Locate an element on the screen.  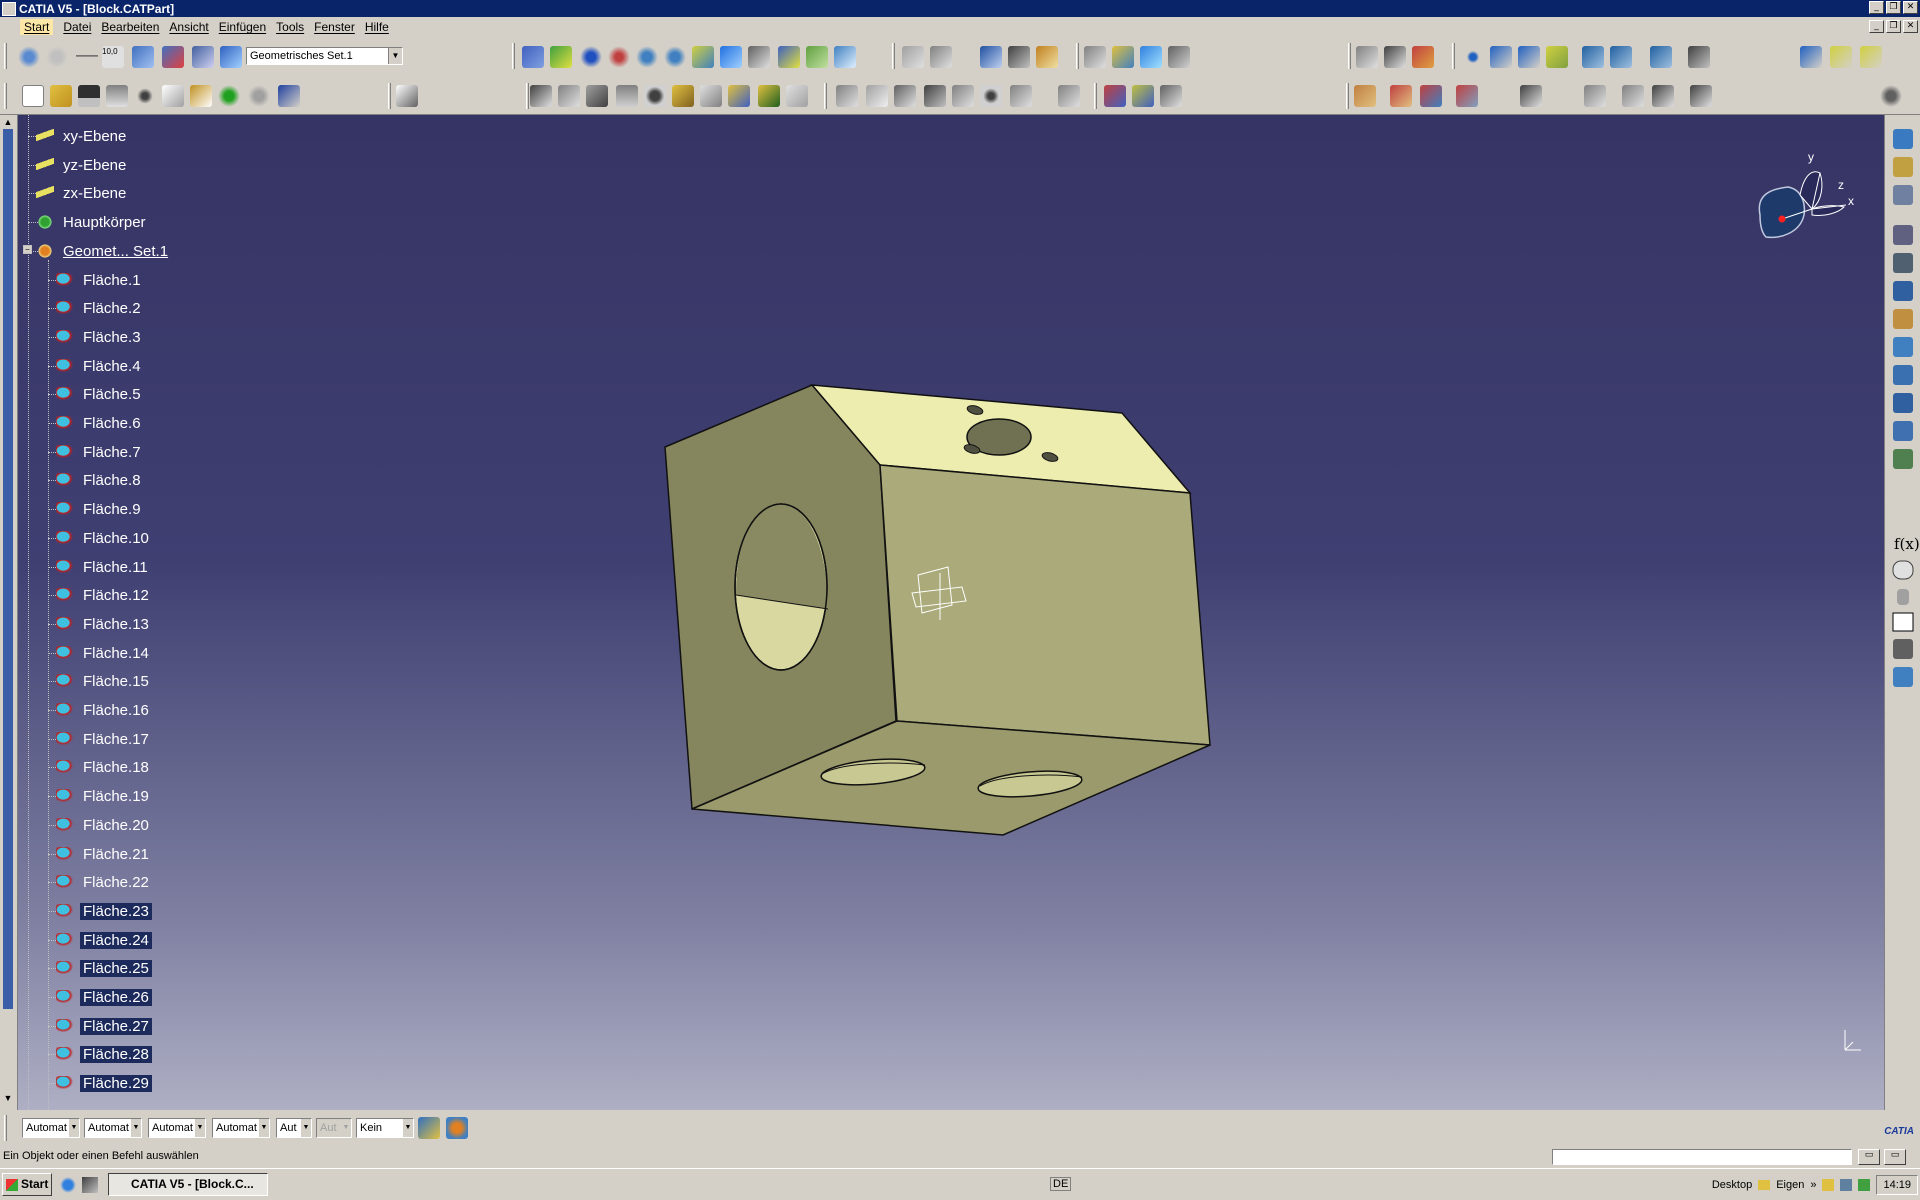
tree-item-plane: xy-Ebene is located at coordinates (82, 136).